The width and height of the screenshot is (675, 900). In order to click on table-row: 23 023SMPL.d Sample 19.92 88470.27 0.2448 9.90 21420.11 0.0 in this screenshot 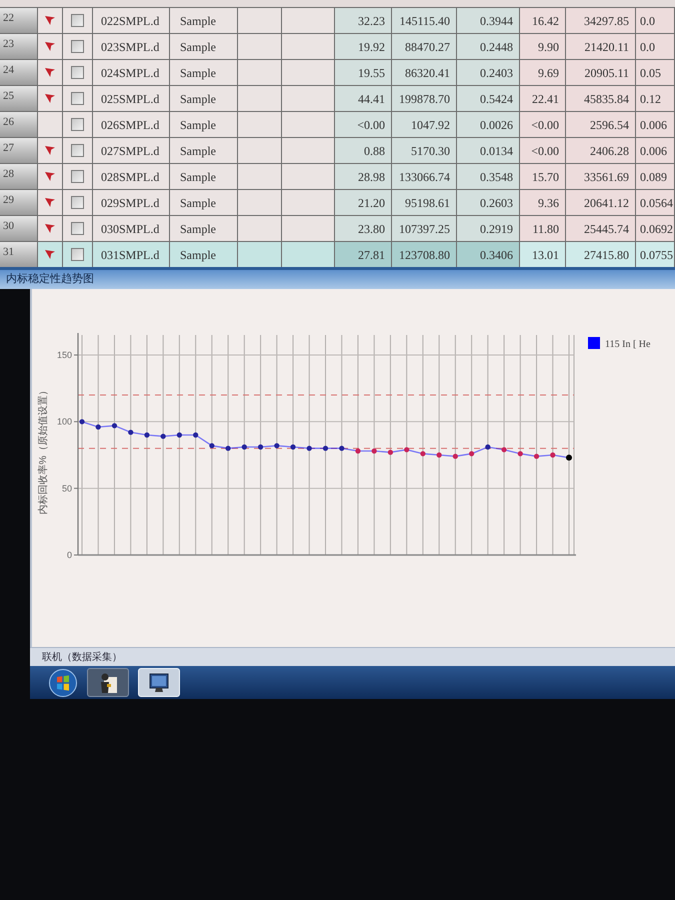, I will do `click(337, 46)`.